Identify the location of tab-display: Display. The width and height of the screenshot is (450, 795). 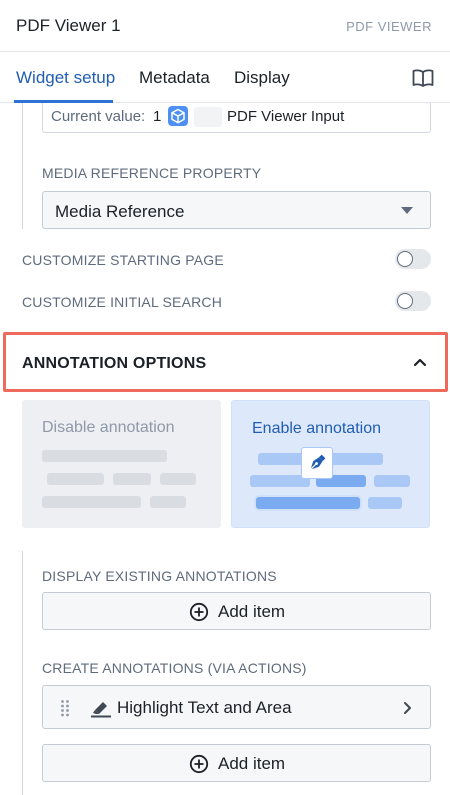
(262, 78).